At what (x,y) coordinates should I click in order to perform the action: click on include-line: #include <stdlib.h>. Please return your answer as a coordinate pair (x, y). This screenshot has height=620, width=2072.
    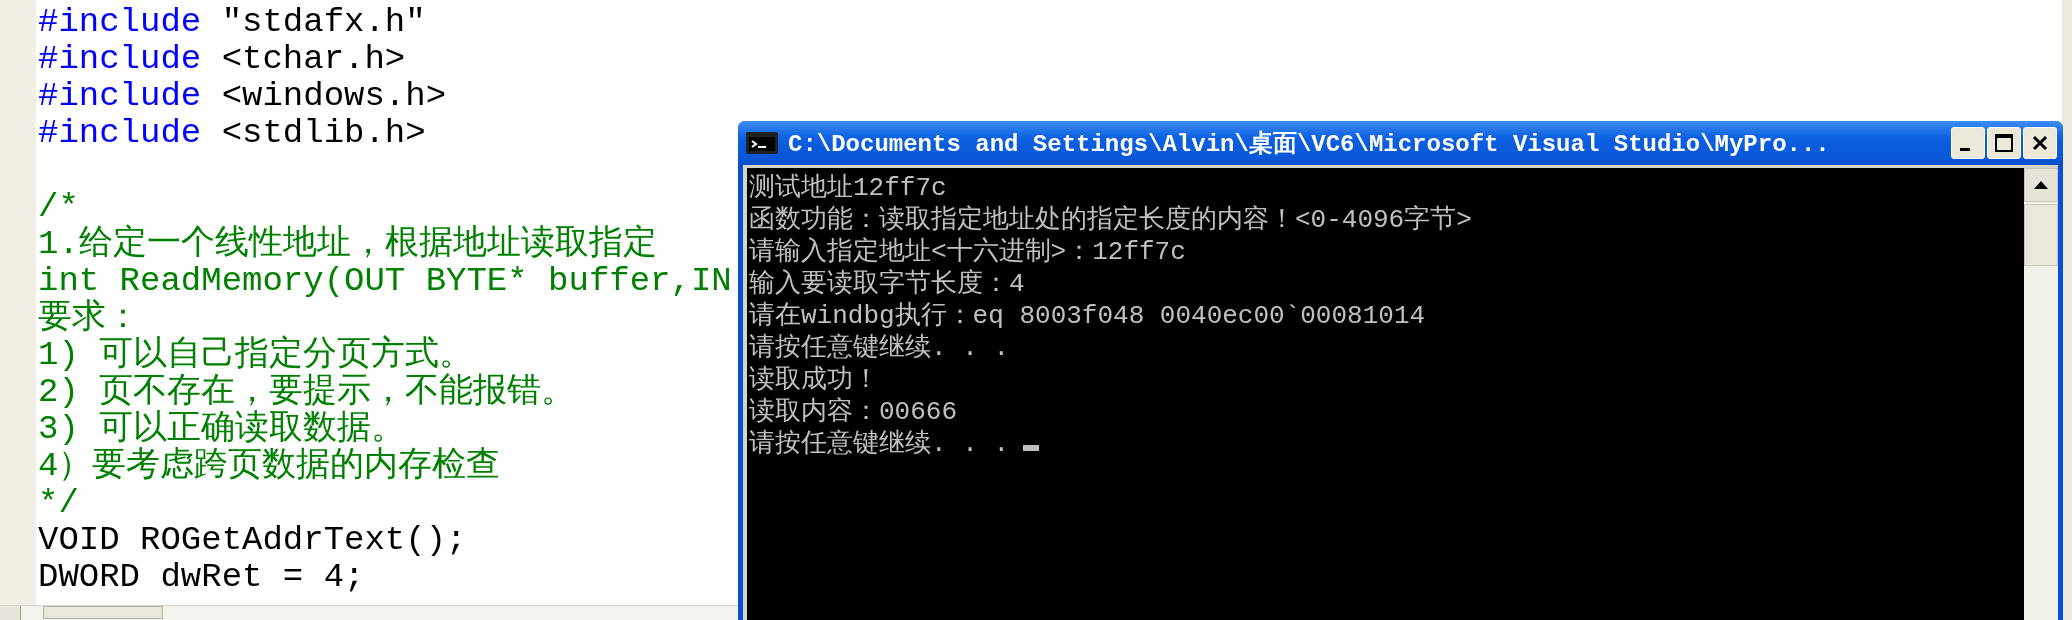
    Looking at the image, I should click on (232, 133).